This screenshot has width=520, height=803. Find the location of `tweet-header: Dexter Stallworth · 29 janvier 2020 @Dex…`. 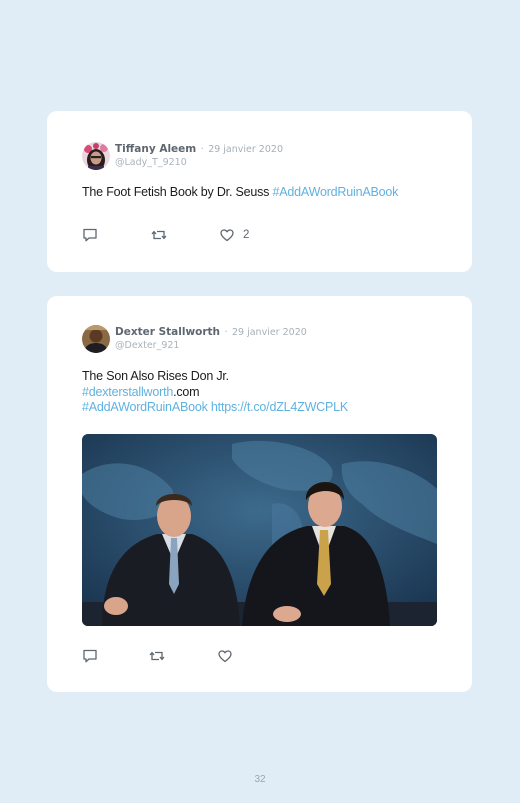

tweet-header: Dexter Stallworth · 29 janvier 2020 @Dex… is located at coordinates (194, 338).